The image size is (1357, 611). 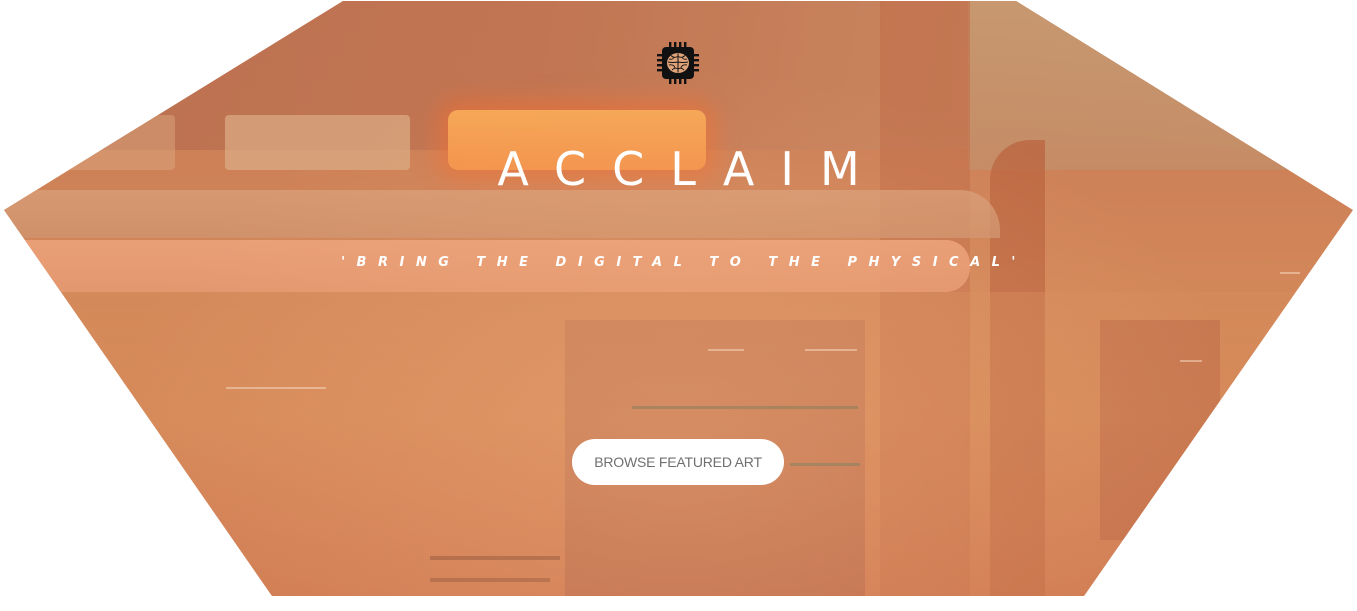 I want to click on chip-brain-icon, so click(x=678, y=63).